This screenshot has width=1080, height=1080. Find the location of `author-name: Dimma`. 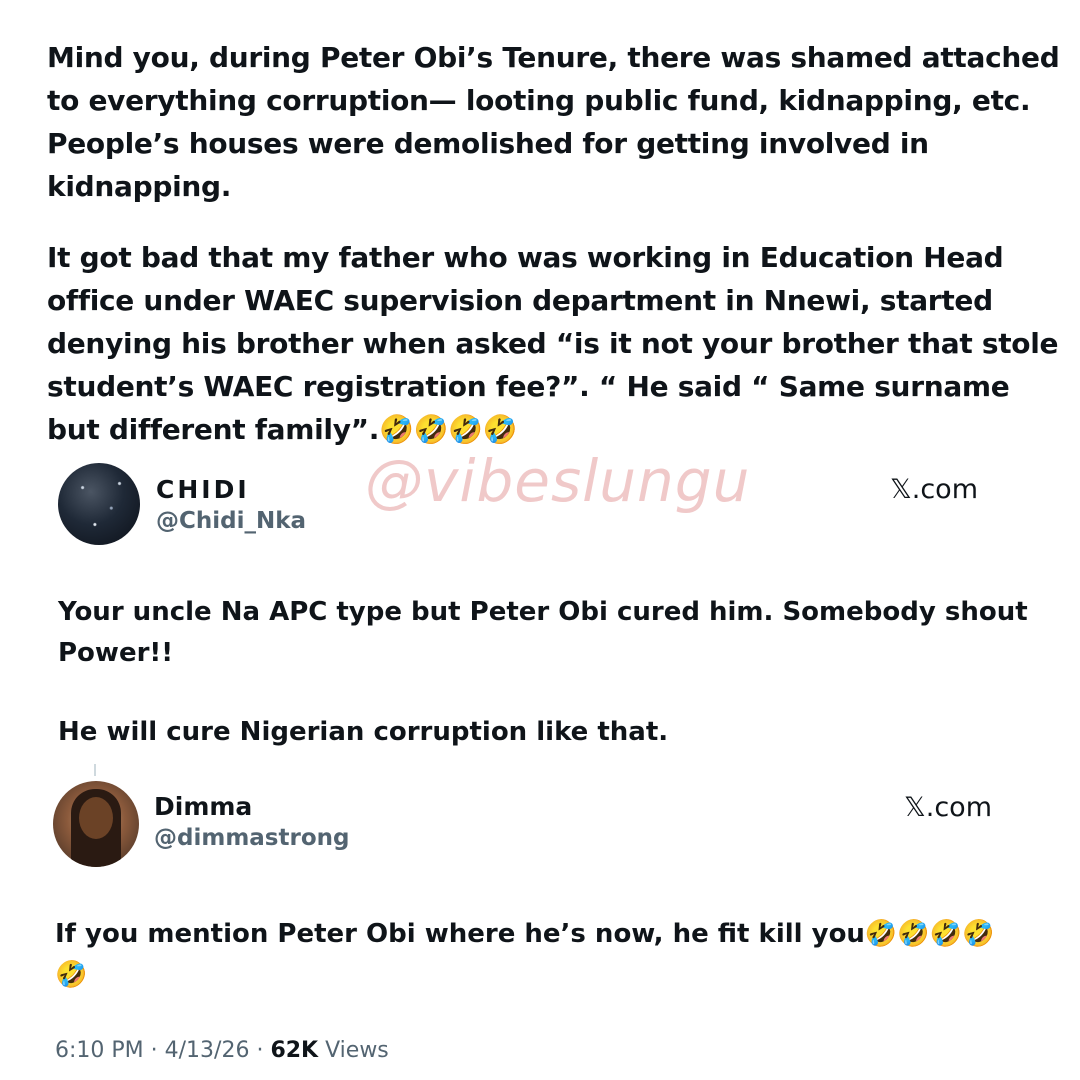

author-name: Dimma is located at coordinates (203, 806).